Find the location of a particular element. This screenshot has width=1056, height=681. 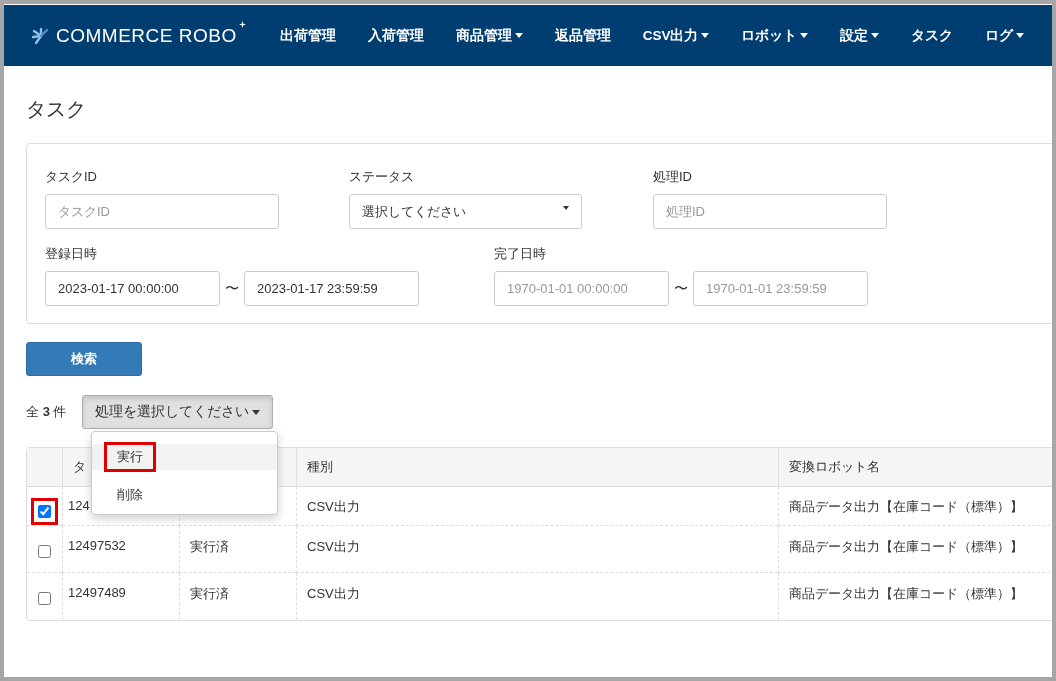

search-button: 検索 is located at coordinates (84, 359).